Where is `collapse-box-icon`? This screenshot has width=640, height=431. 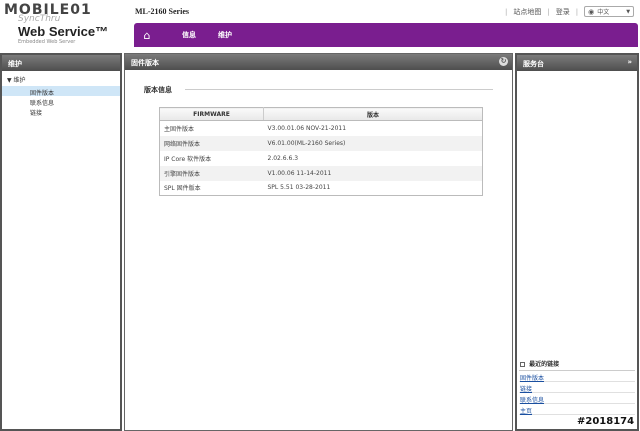
collapse-box-icon is located at coordinates (522, 364).